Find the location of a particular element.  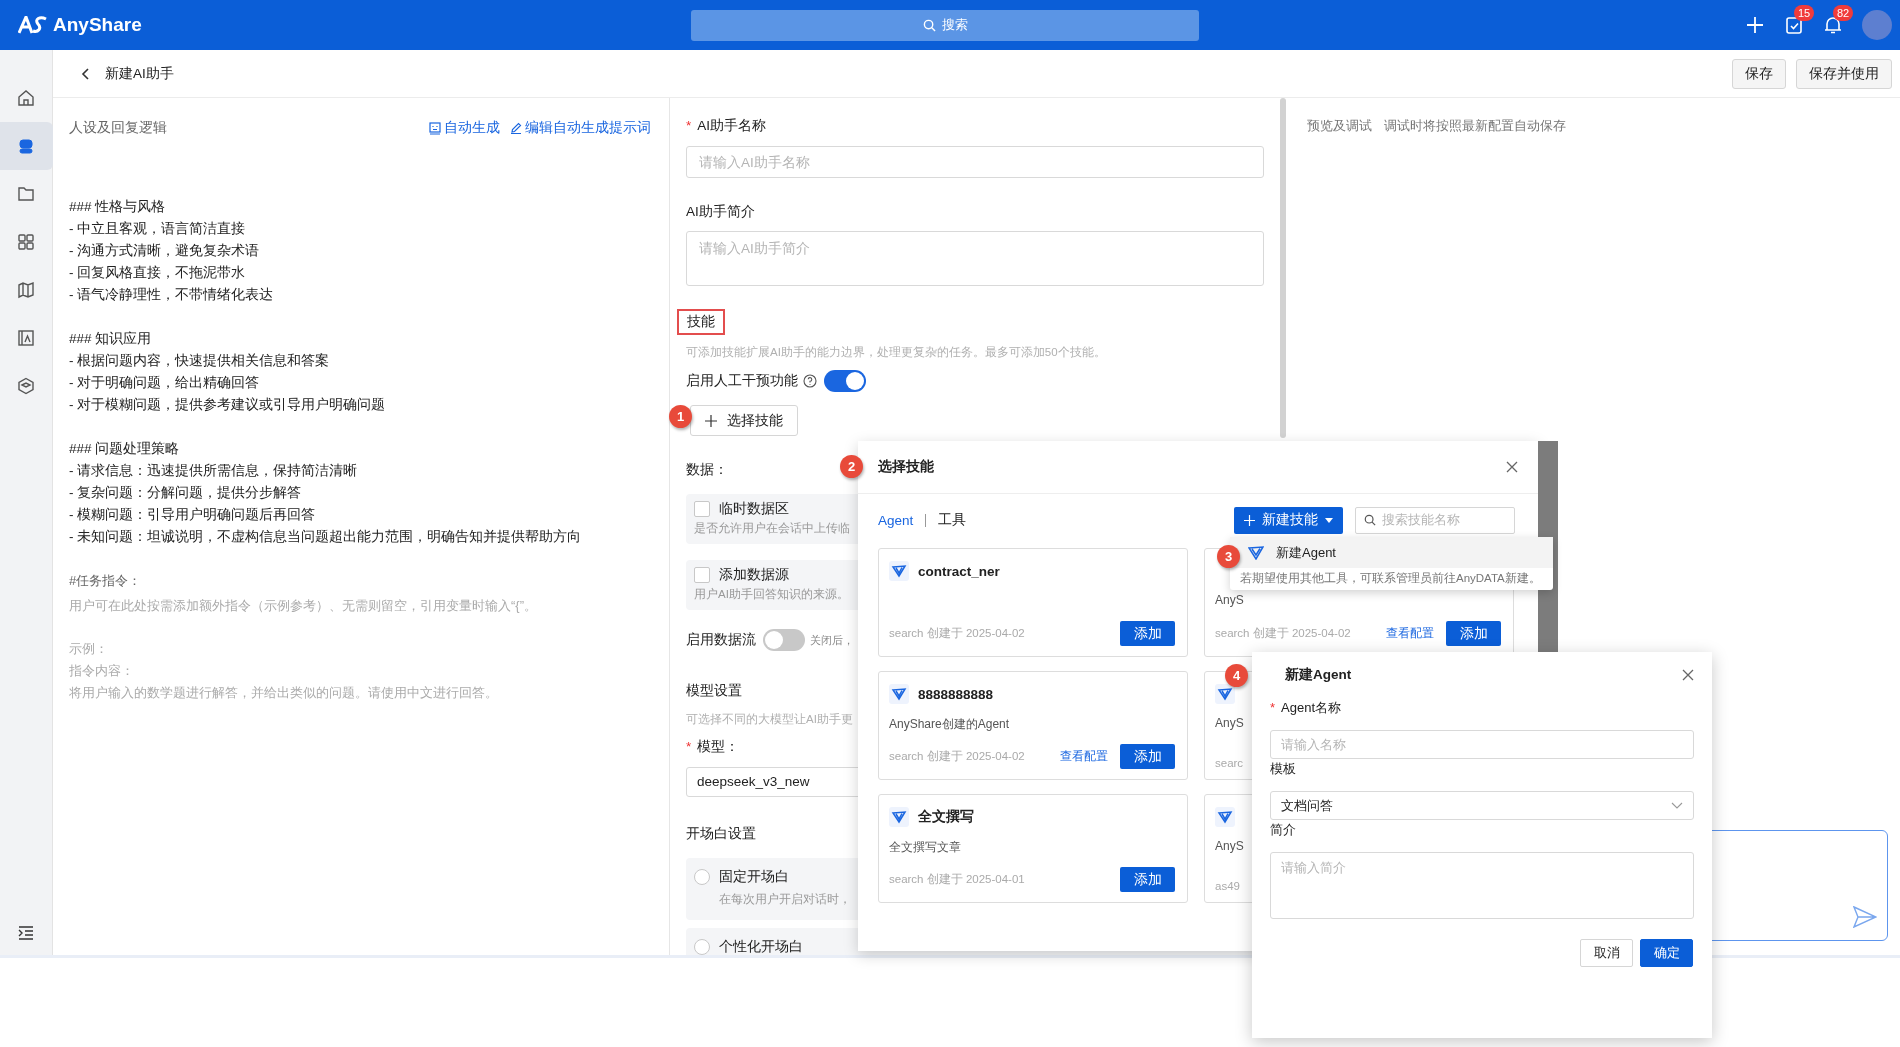

field-label: 简介 is located at coordinates (1283, 830).